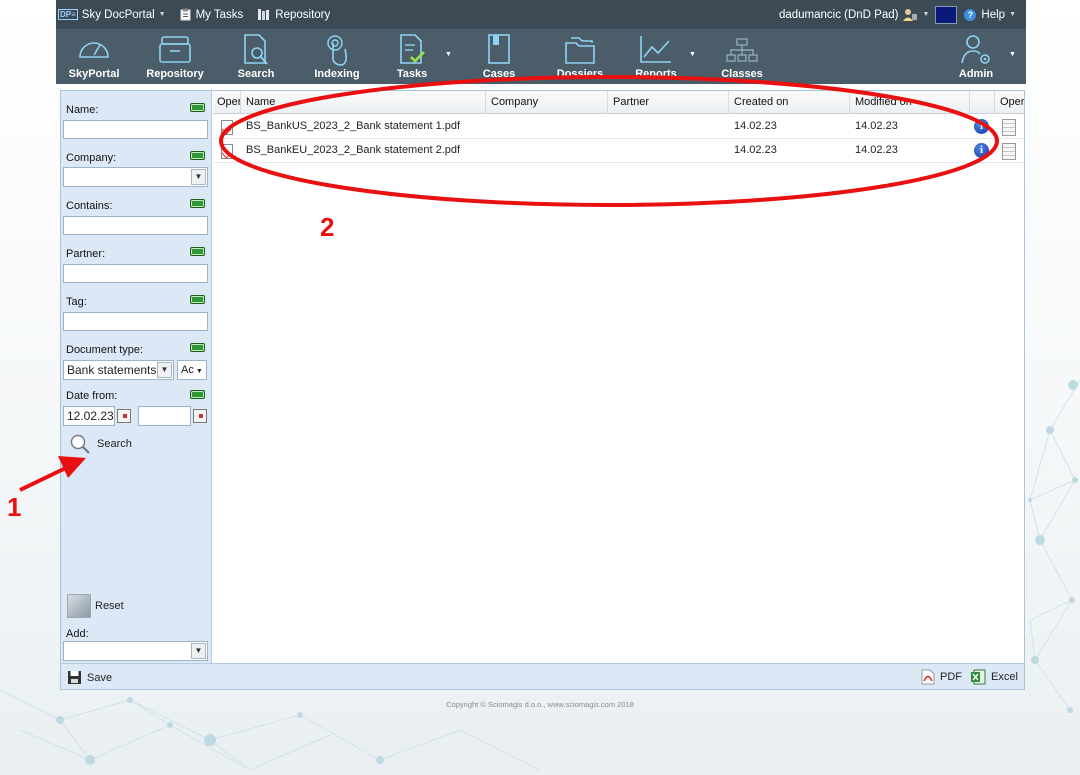 Image resolution: width=1080 pixels, height=775 pixels. What do you see at coordinates (1009, 102) in the screenshot?
I see `column-header-oper-2: Oper` at bounding box center [1009, 102].